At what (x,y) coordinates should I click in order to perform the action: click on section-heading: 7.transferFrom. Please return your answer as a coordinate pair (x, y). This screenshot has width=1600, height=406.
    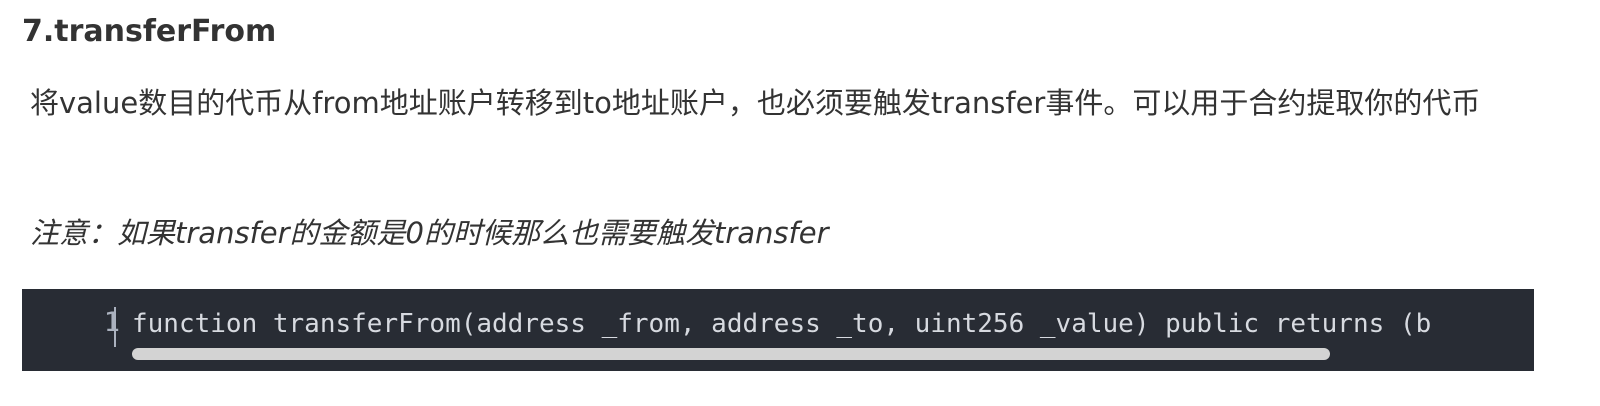
    Looking at the image, I should click on (149, 31).